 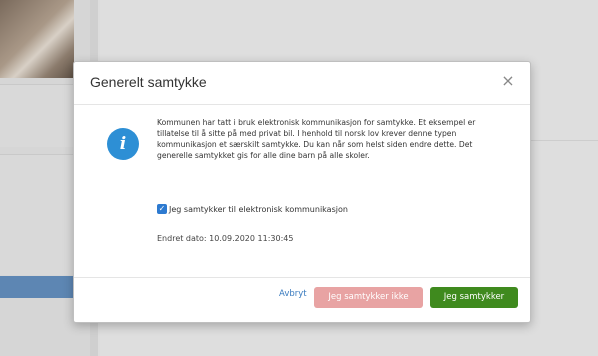 What do you see at coordinates (123, 144) in the screenshot?
I see `info-icon: i` at bounding box center [123, 144].